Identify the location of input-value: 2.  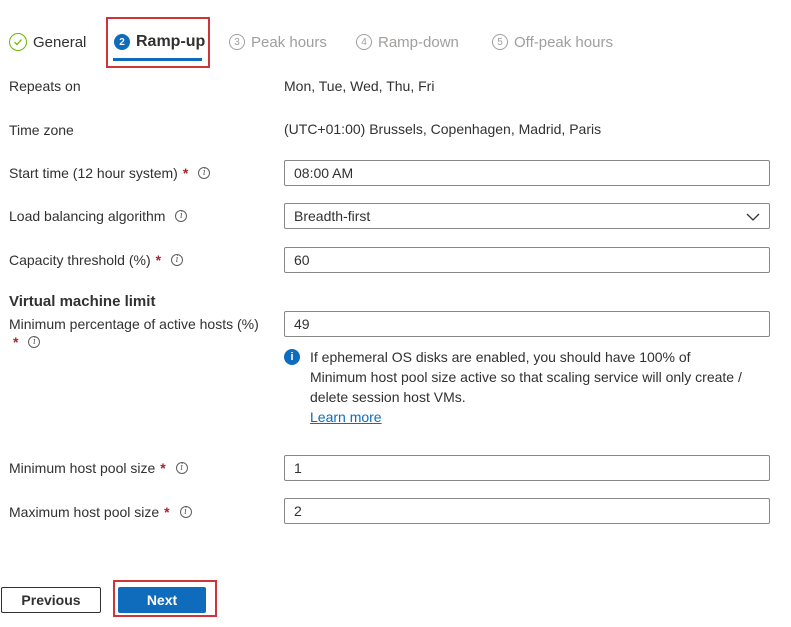
(298, 511).